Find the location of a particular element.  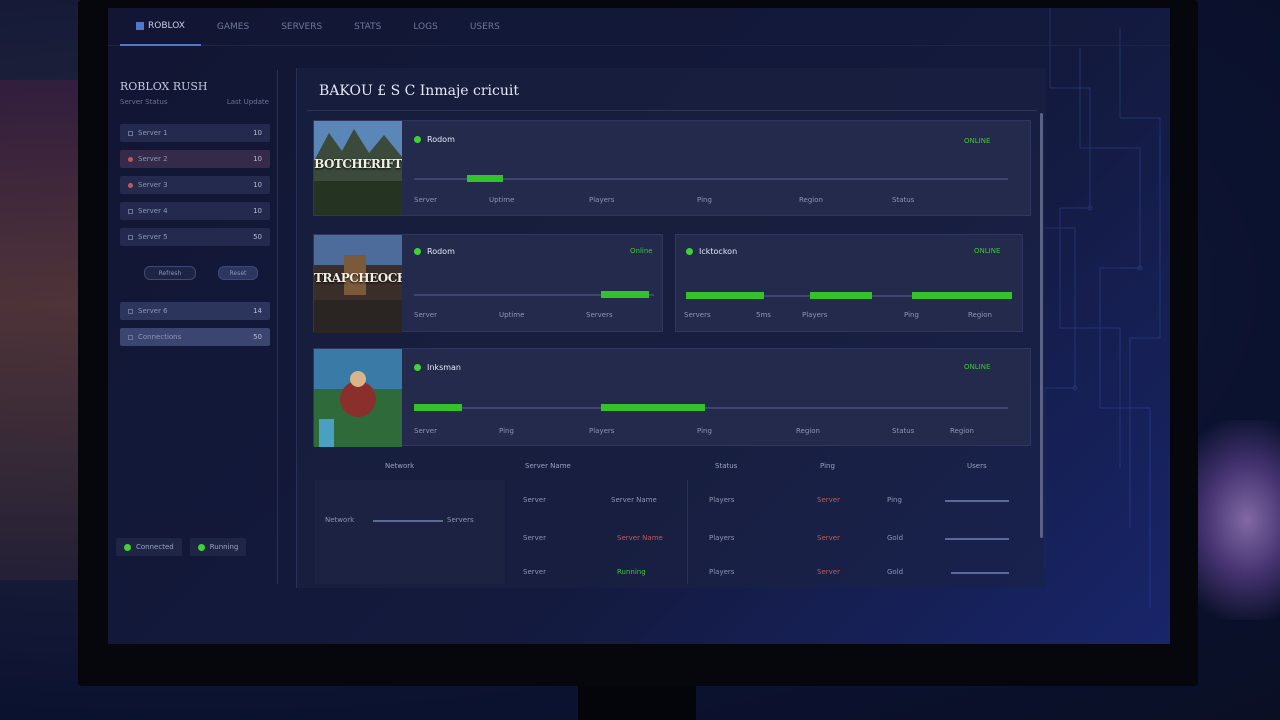

status-chip-running: Running is located at coordinates (218, 547).